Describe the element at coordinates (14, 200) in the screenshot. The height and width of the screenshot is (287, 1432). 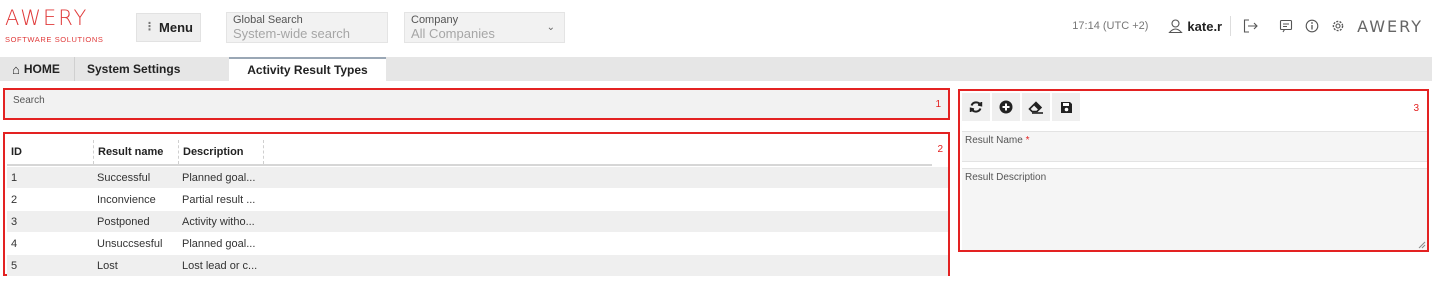
I see `cell-id: 2` at that location.